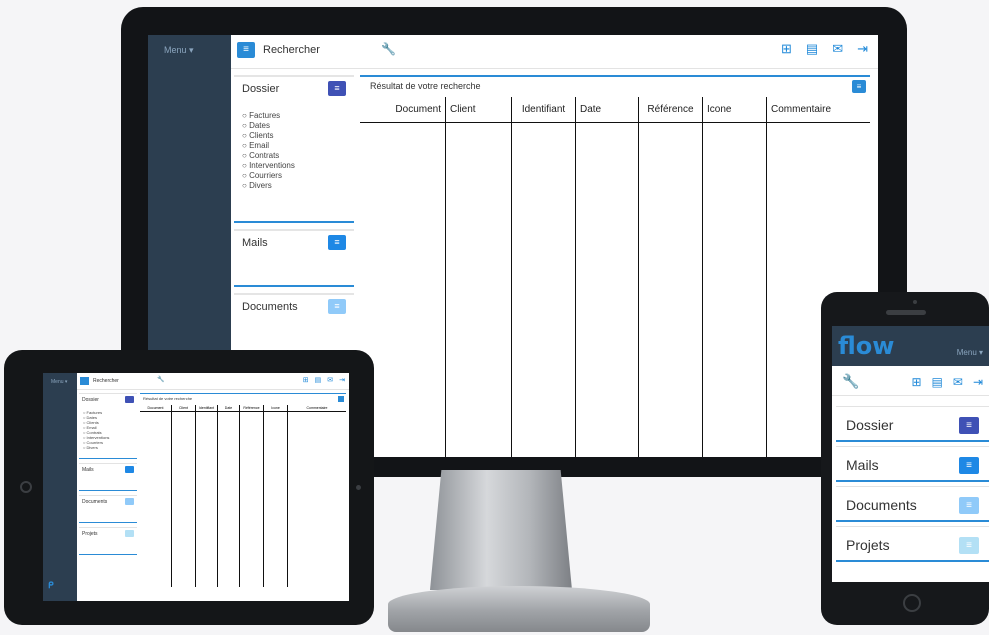  What do you see at coordinates (912, 544) in the screenshot?
I see `panel-projets: Projets ≡` at bounding box center [912, 544].